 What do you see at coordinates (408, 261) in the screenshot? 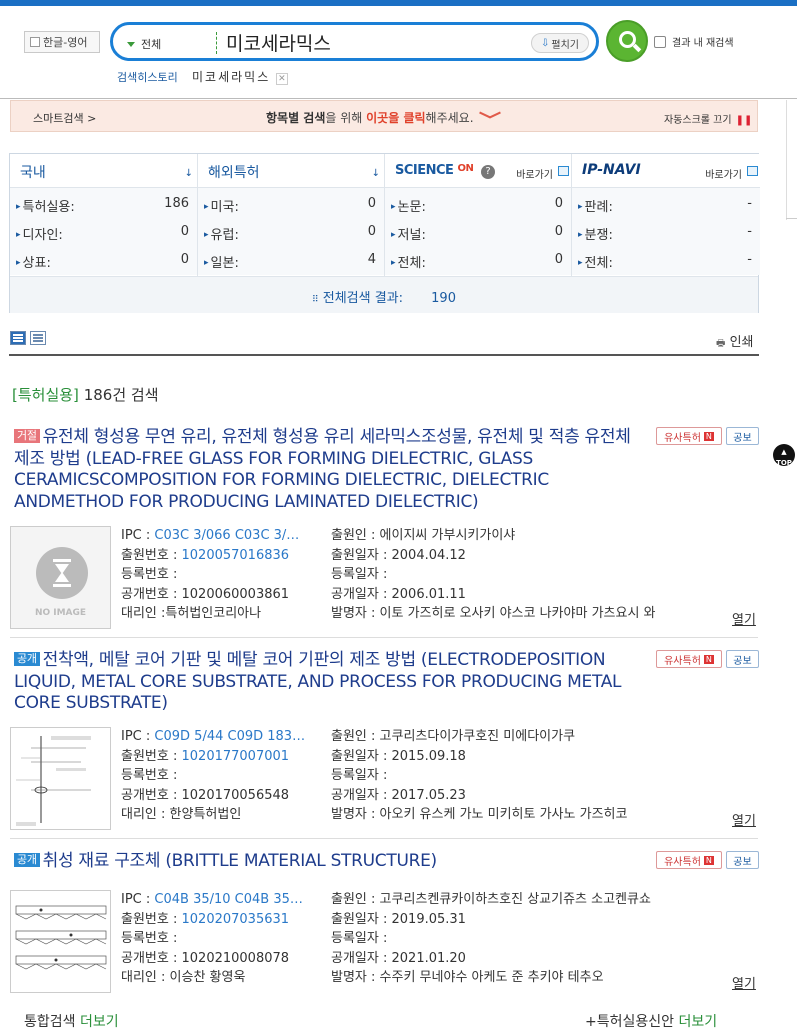
I see `summary-row-label: 전체:` at bounding box center [408, 261].